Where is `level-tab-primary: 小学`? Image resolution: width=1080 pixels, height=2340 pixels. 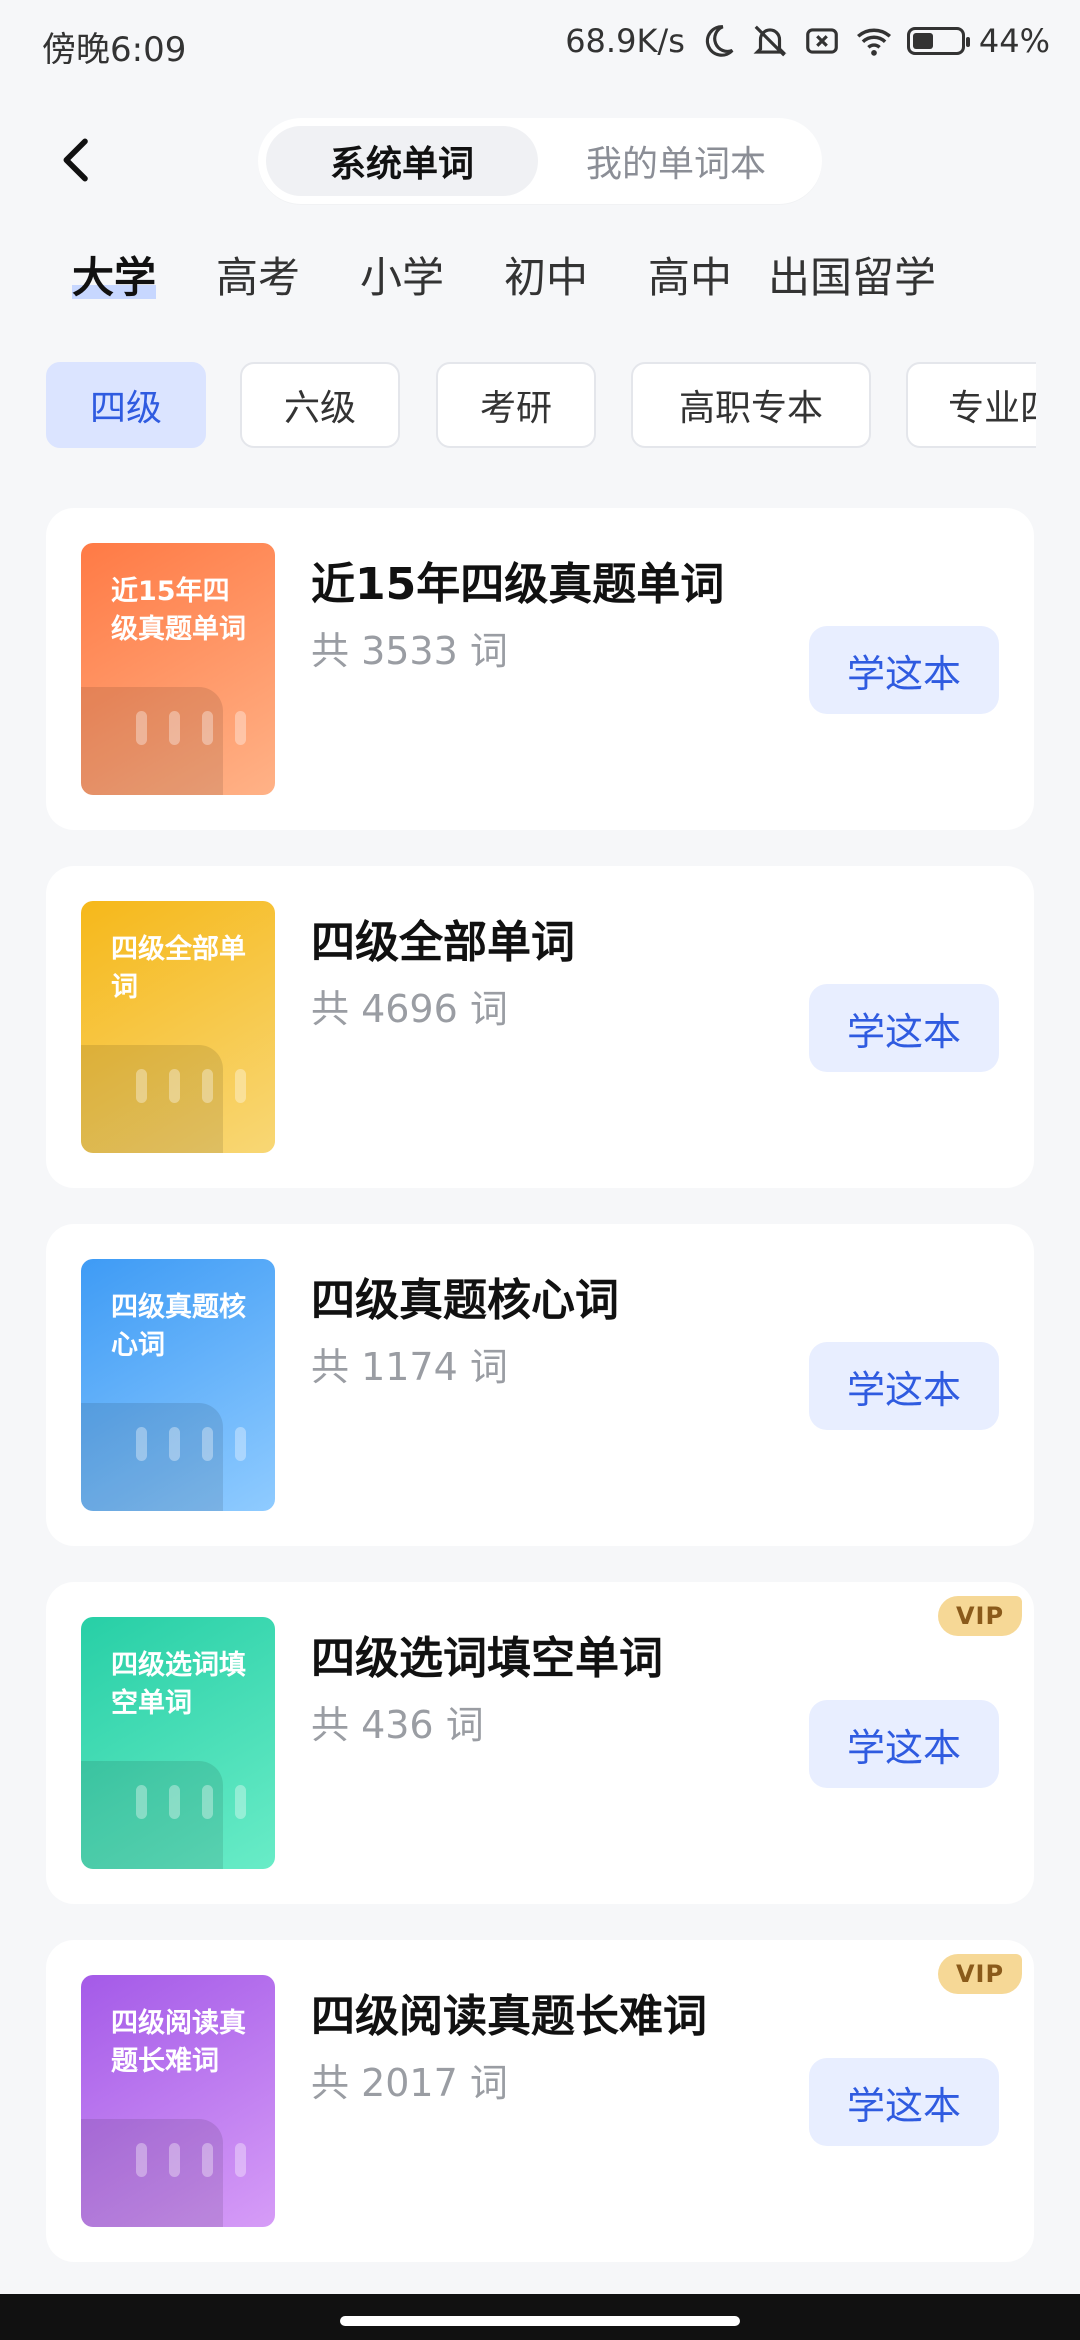 level-tab-primary: 小学 is located at coordinates (402, 274).